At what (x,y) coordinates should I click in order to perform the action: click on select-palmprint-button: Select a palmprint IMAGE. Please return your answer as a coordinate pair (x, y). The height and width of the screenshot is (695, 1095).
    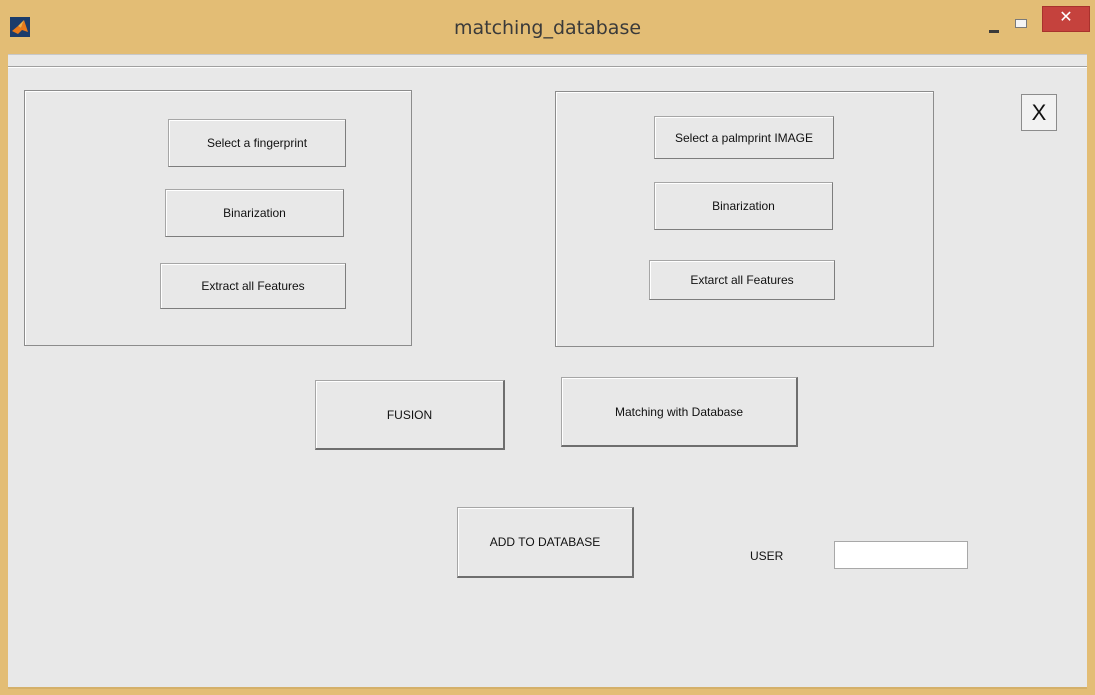
    Looking at the image, I should click on (744, 137).